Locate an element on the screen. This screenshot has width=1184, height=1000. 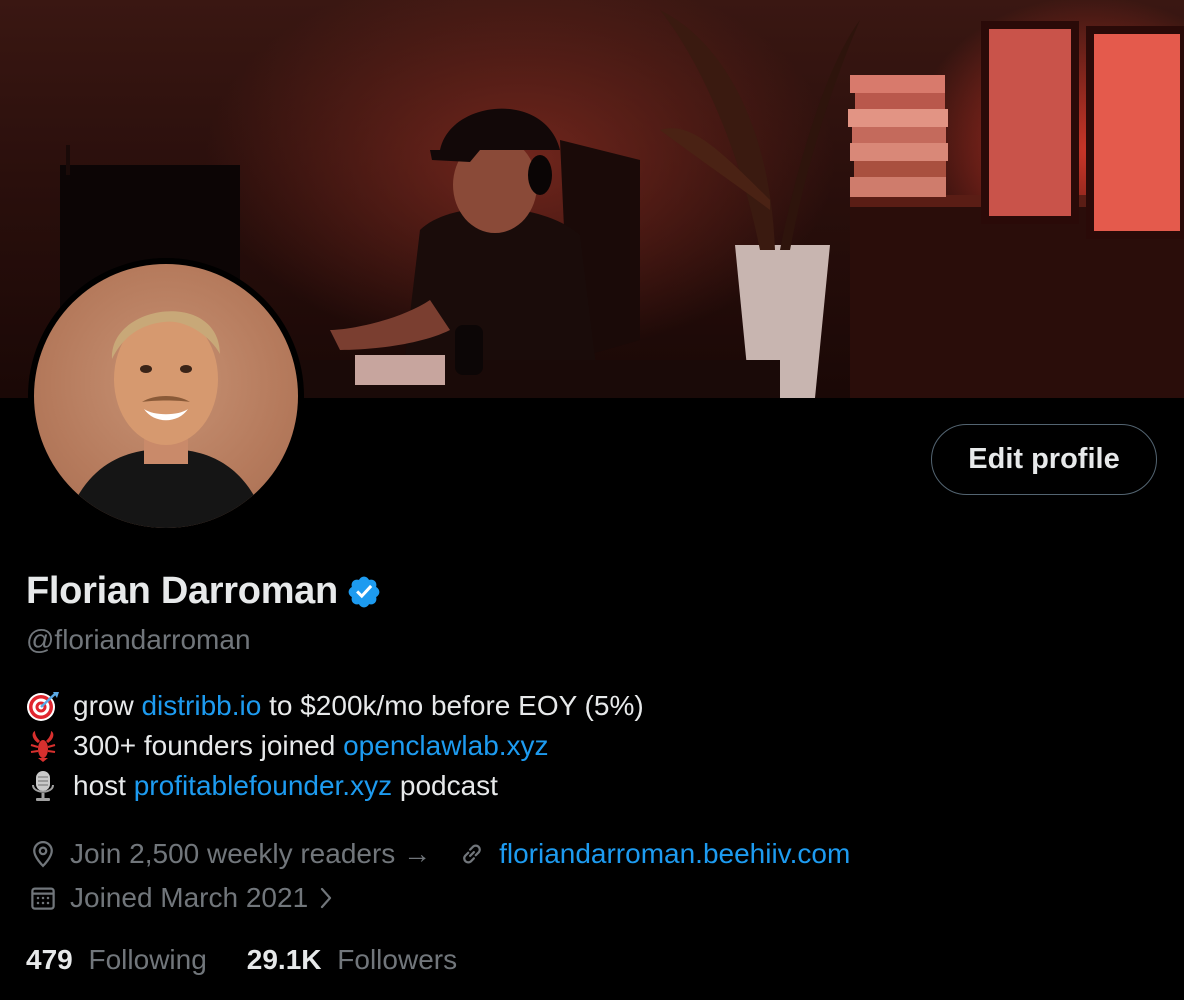
bio-link-distribb: distribb.io is located at coordinates (201, 706).